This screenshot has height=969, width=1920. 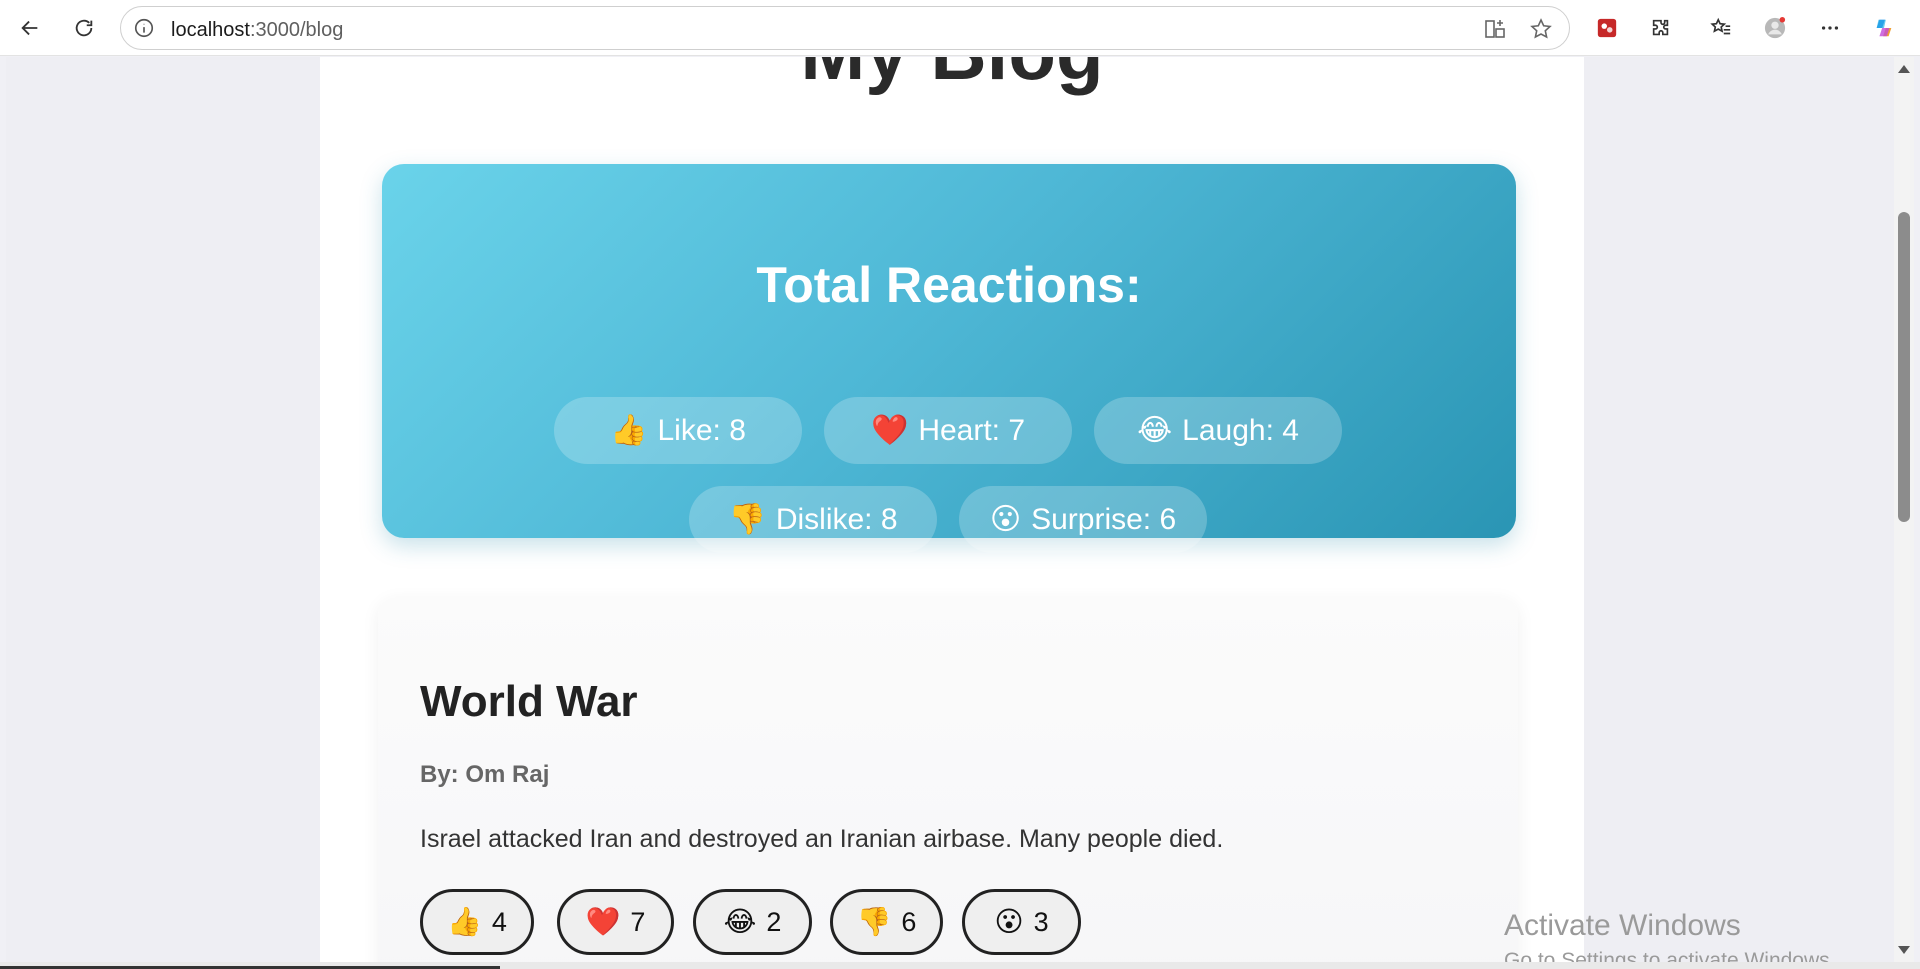 I want to click on heart-button: ❤️ 7, so click(x=615, y=922).